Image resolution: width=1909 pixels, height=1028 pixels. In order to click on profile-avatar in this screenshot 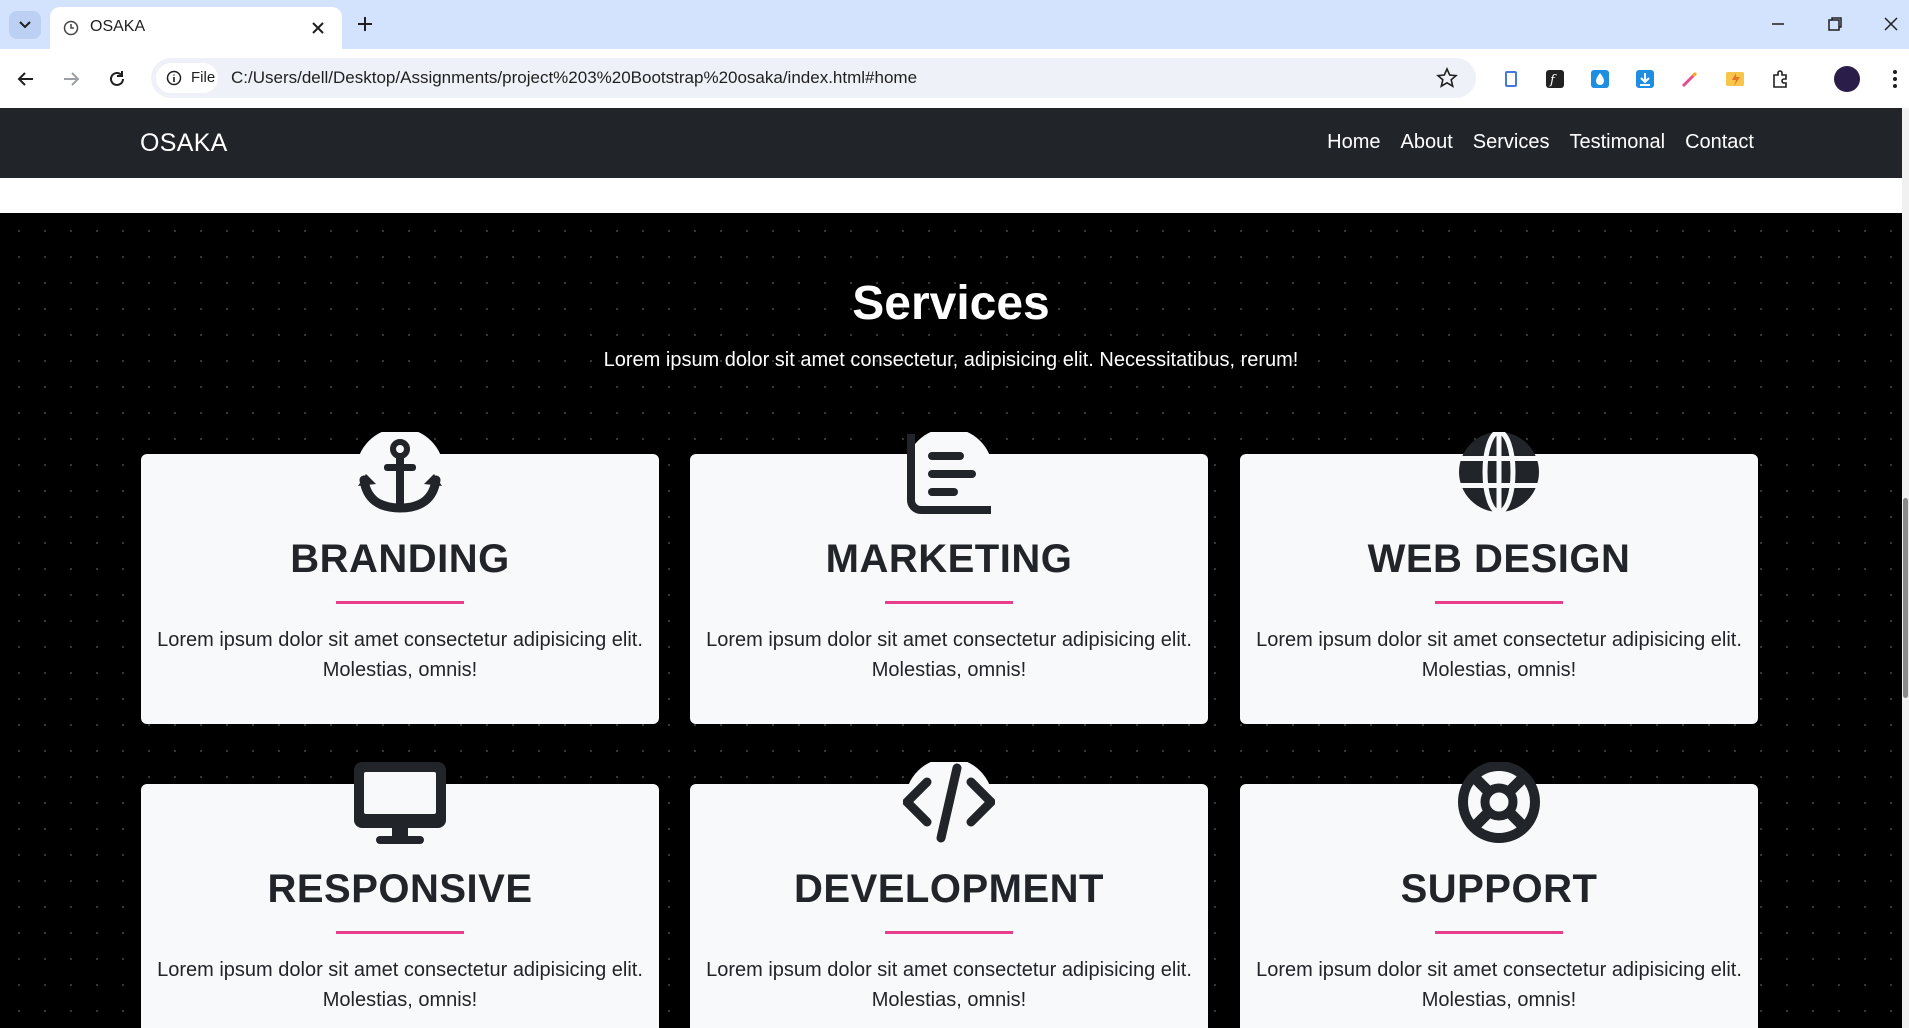, I will do `click(1847, 79)`.